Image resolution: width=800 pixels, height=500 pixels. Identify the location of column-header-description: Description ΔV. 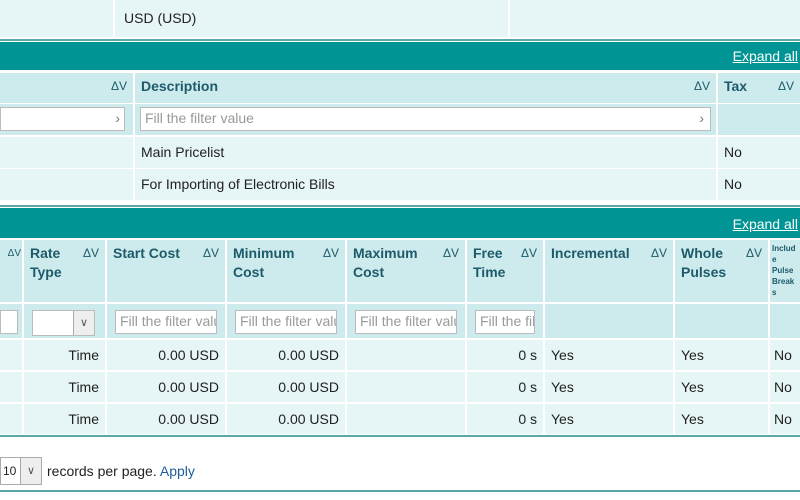
(425, 88).